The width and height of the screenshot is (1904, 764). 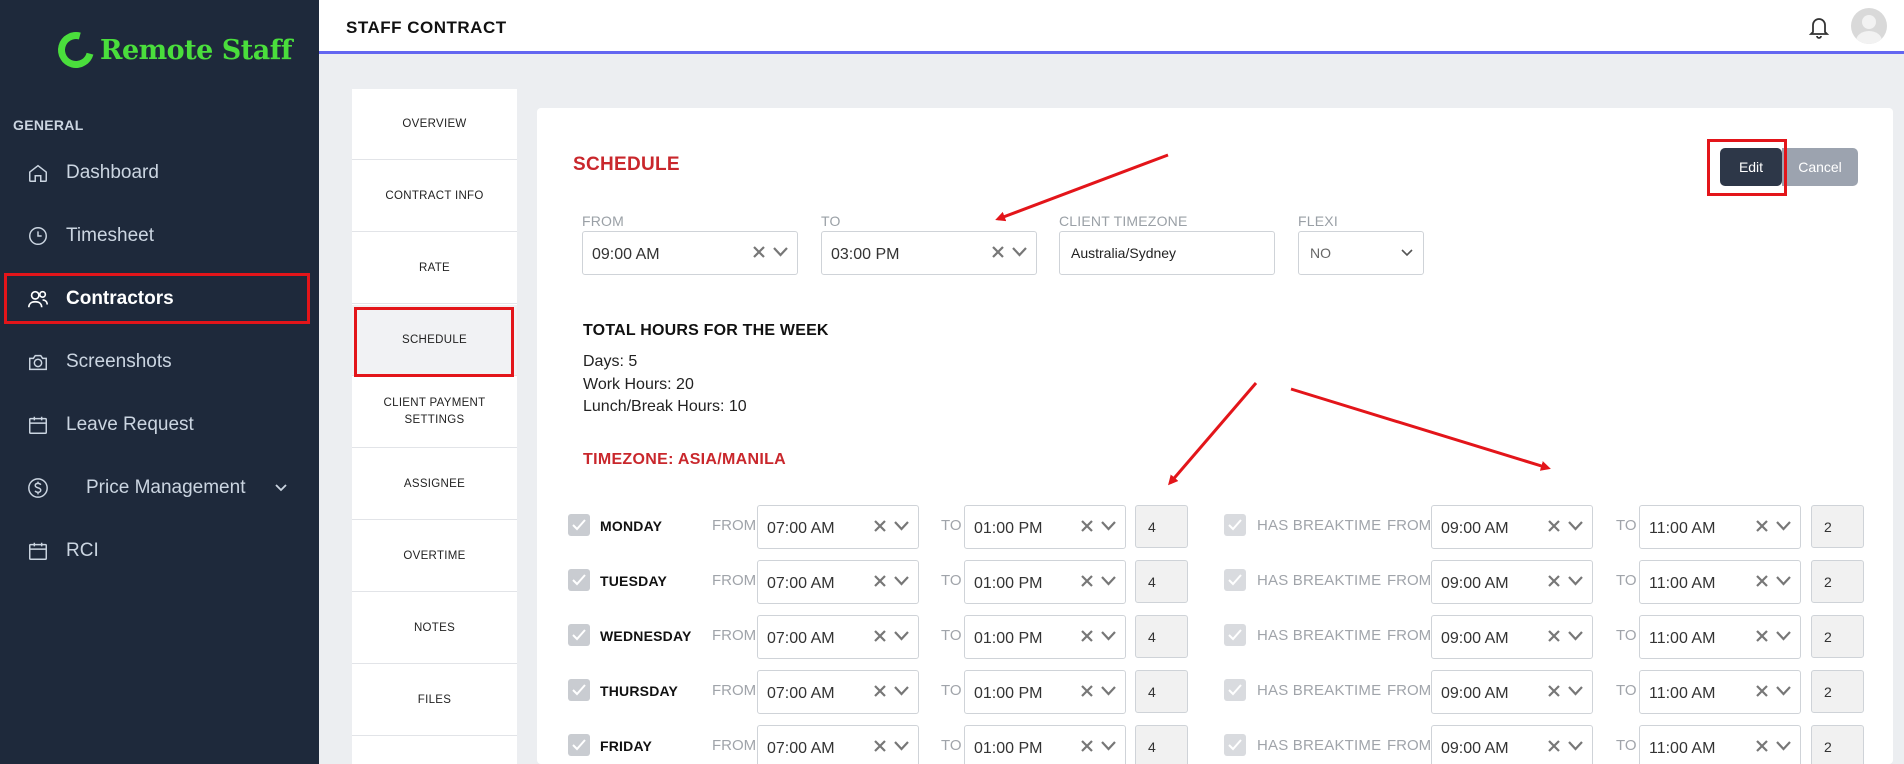 What do you see at coordinates (1167, 253) in the screenshot?
I see `client-timezone-field: Australia/Sydney` at bounding box center [1167, 253].